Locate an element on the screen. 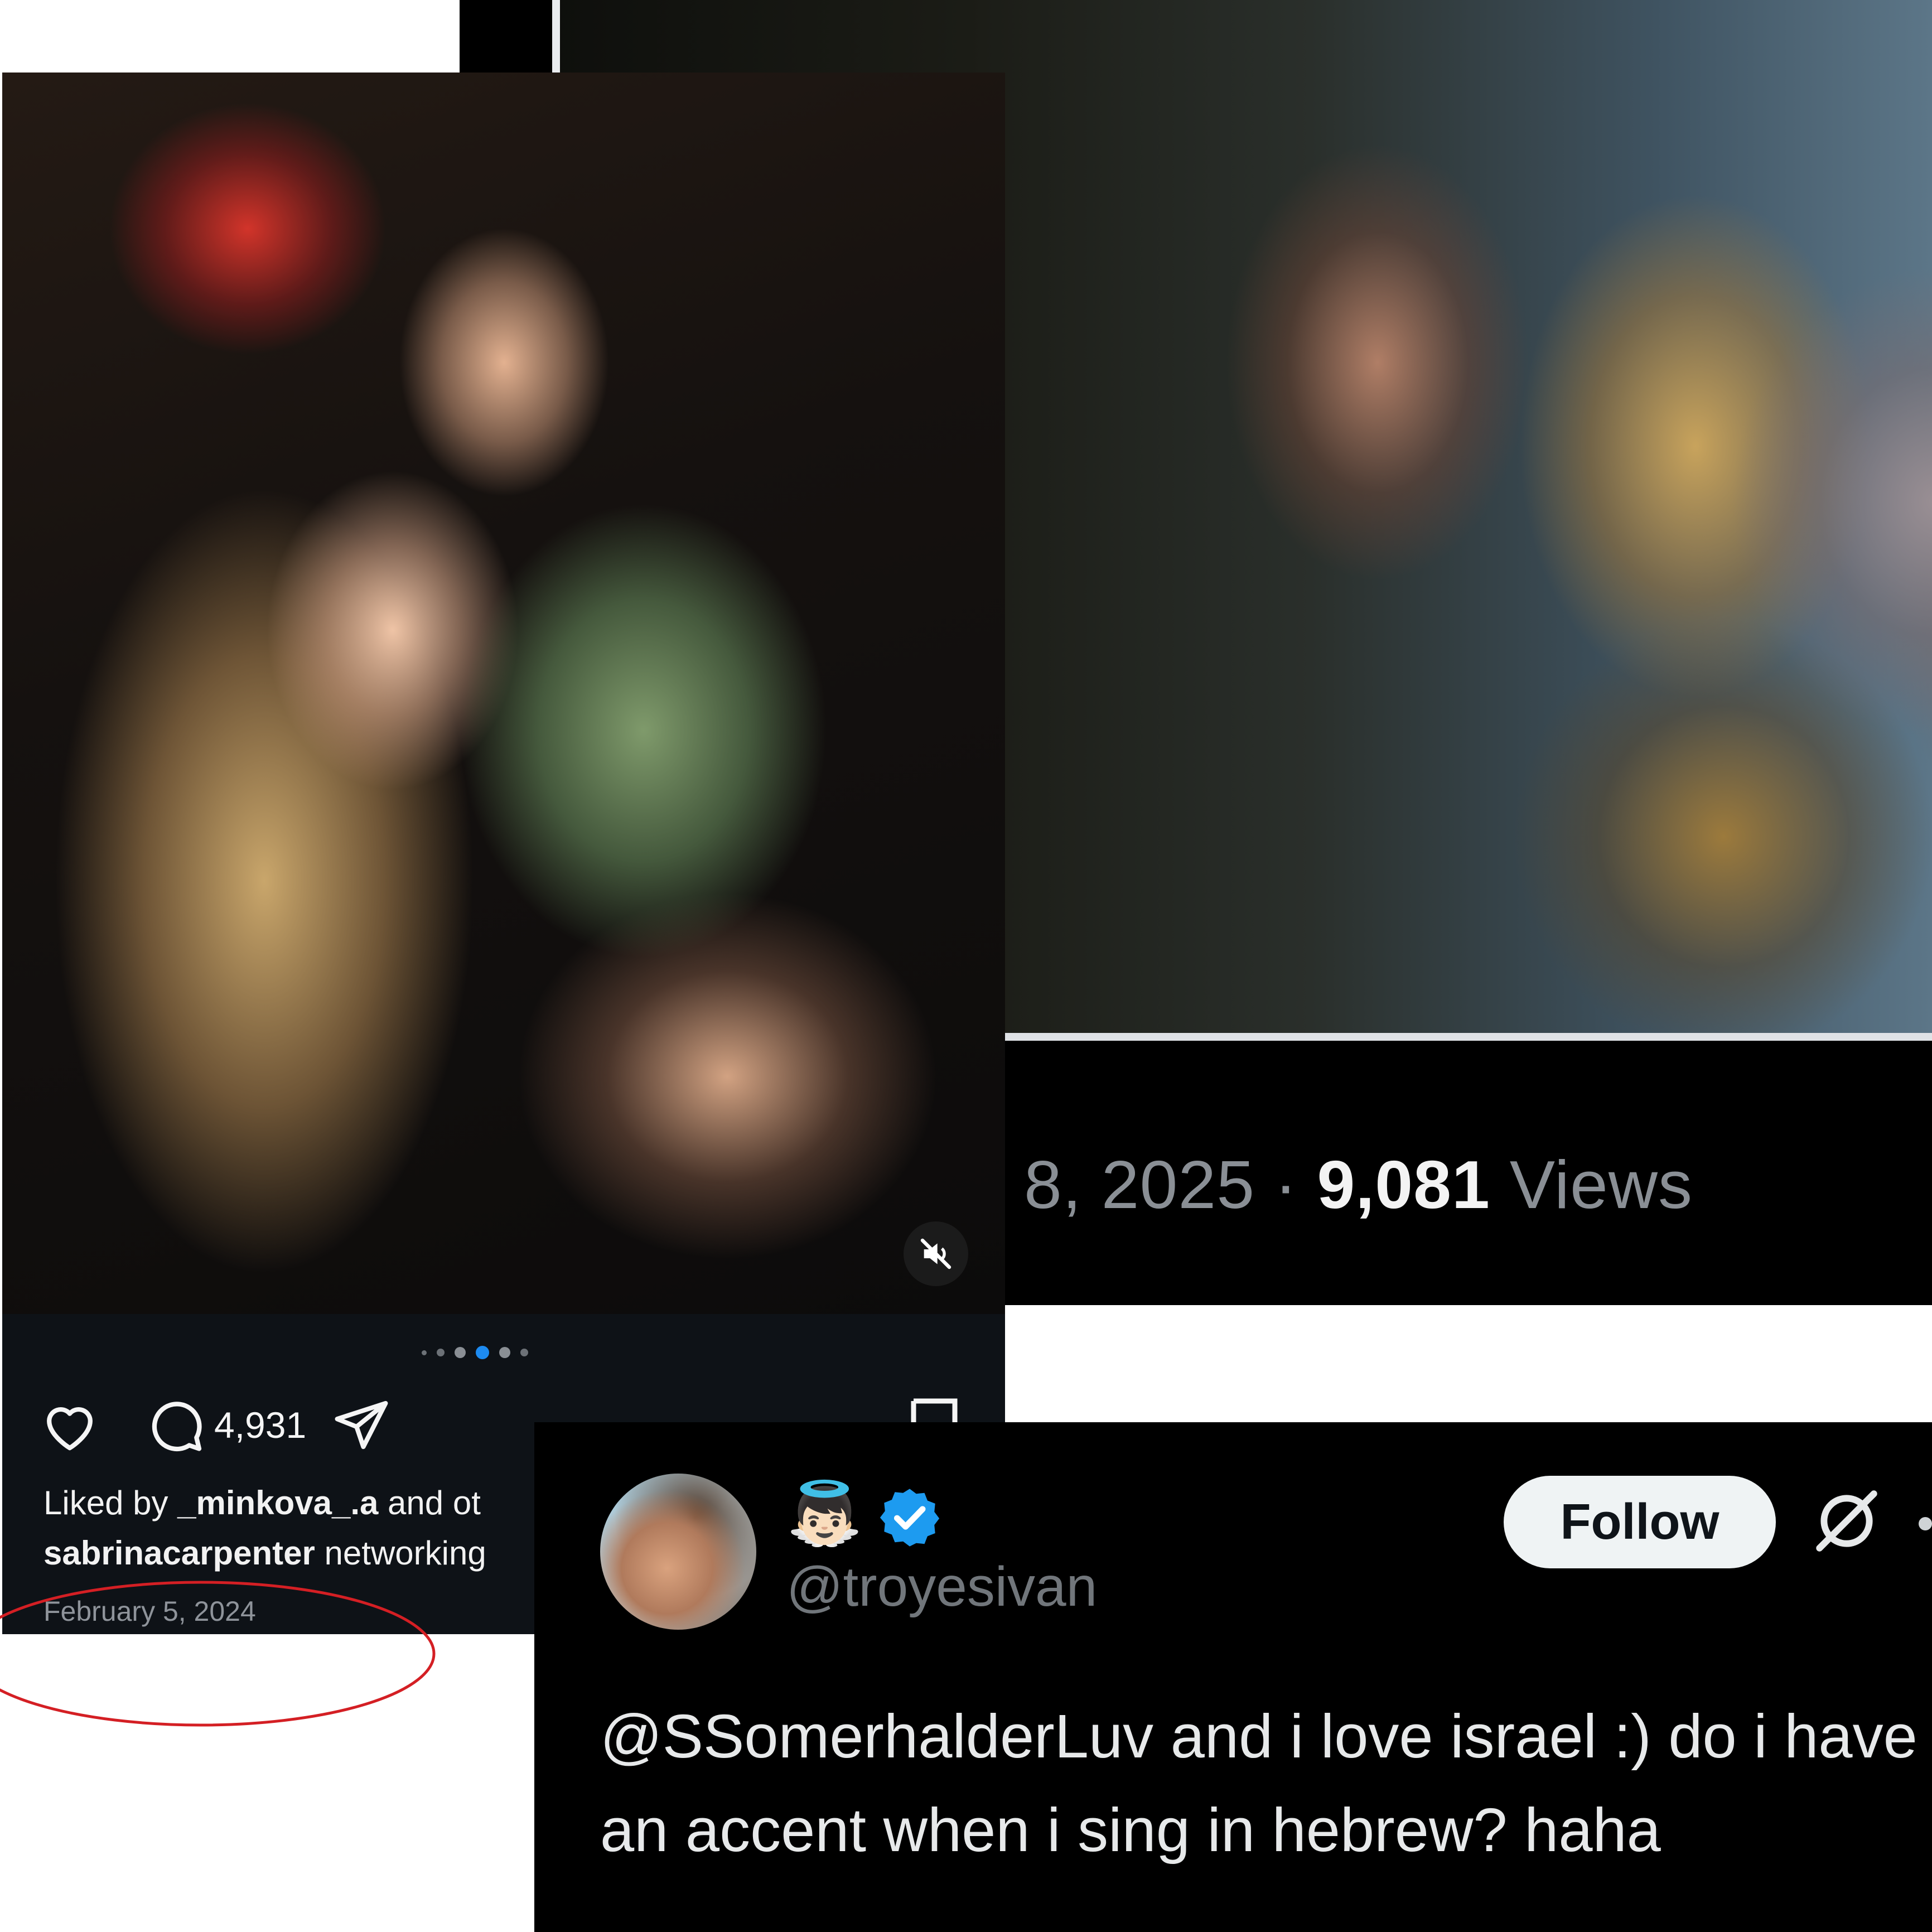 Image resolution: width=1932 pixels, height=1932 pixels. x-post-photo-bottom-edge is located at coordinates (1468, 1037).